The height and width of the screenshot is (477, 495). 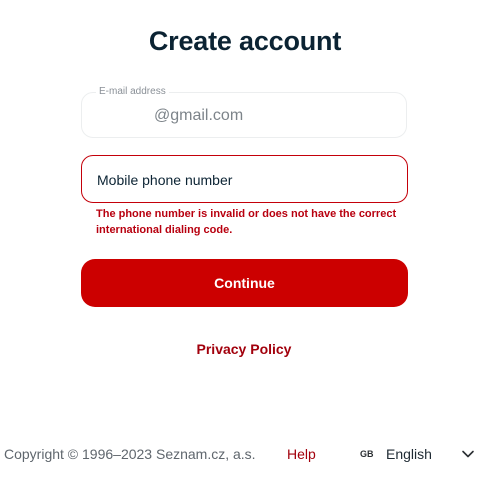 What do you see at coordinates (367, 454) in the screenshot?
I see `language-code: GB` at bounding box center [367, 454].